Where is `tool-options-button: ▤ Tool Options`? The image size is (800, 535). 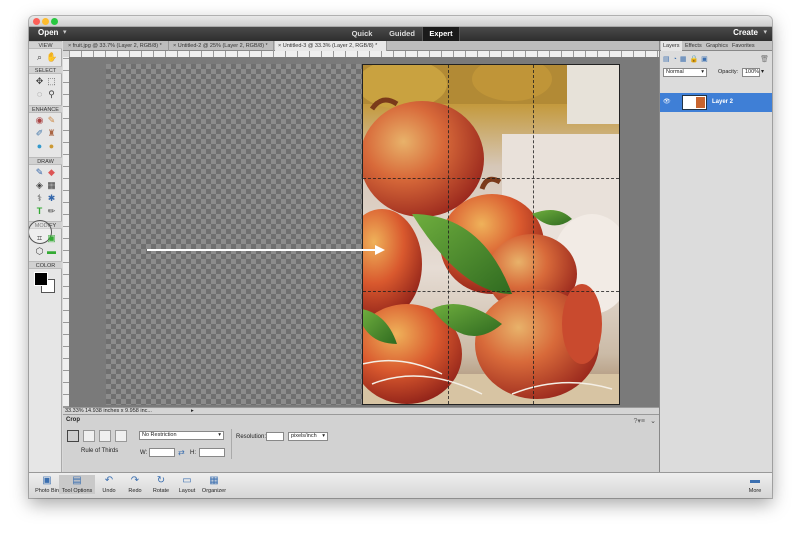 tool-options-button: ▤ Tool Options is located at coordinates (77, 484).